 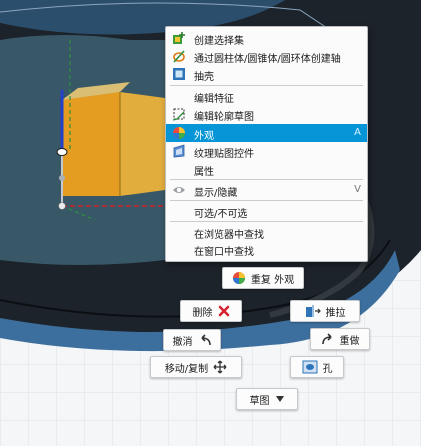 What do you see at coordinates (224, 117) in the screenshot?
I see `menu-item-label: 编辑轮廓草图` at bounding box center [224, 117].